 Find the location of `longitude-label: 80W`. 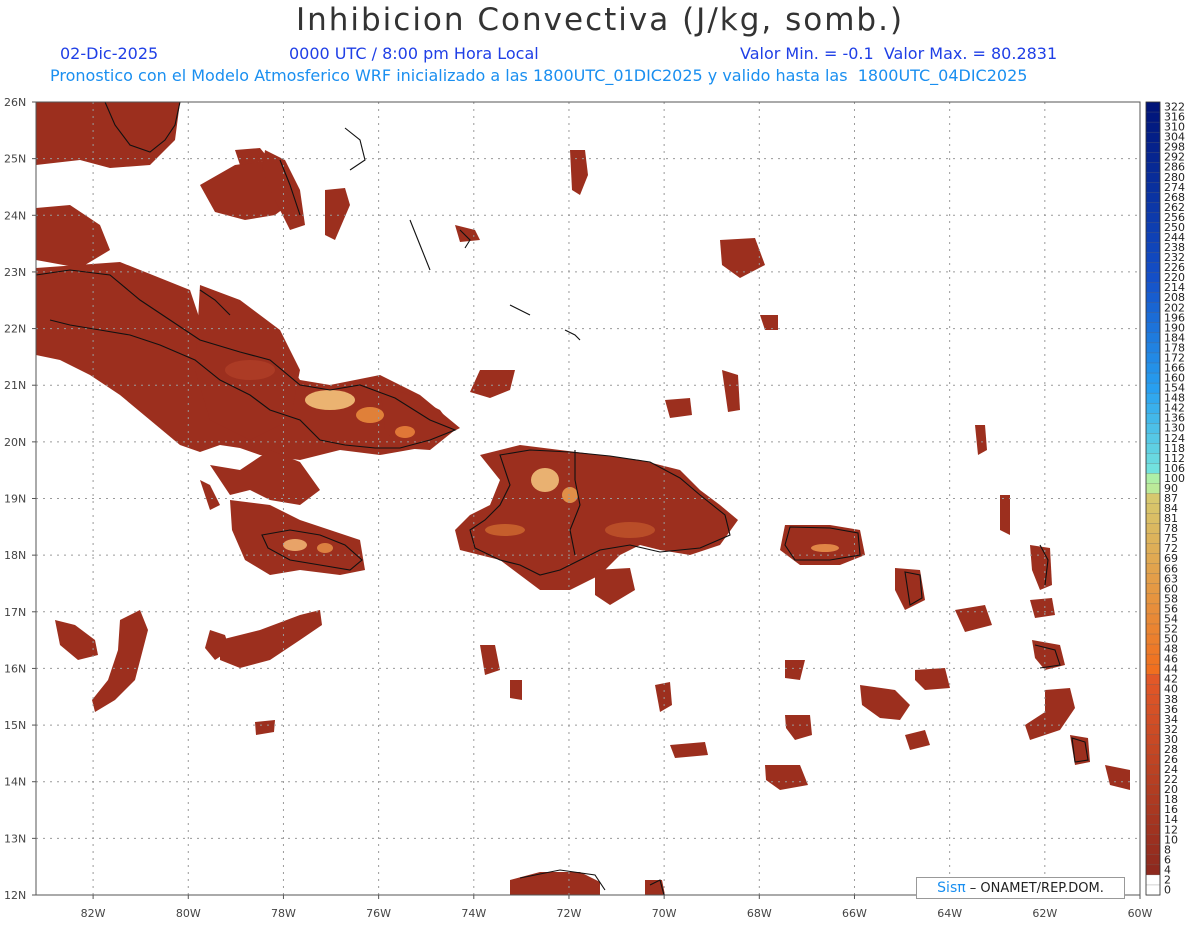

longitude-label: 80W is located at coordinates (188, 913).